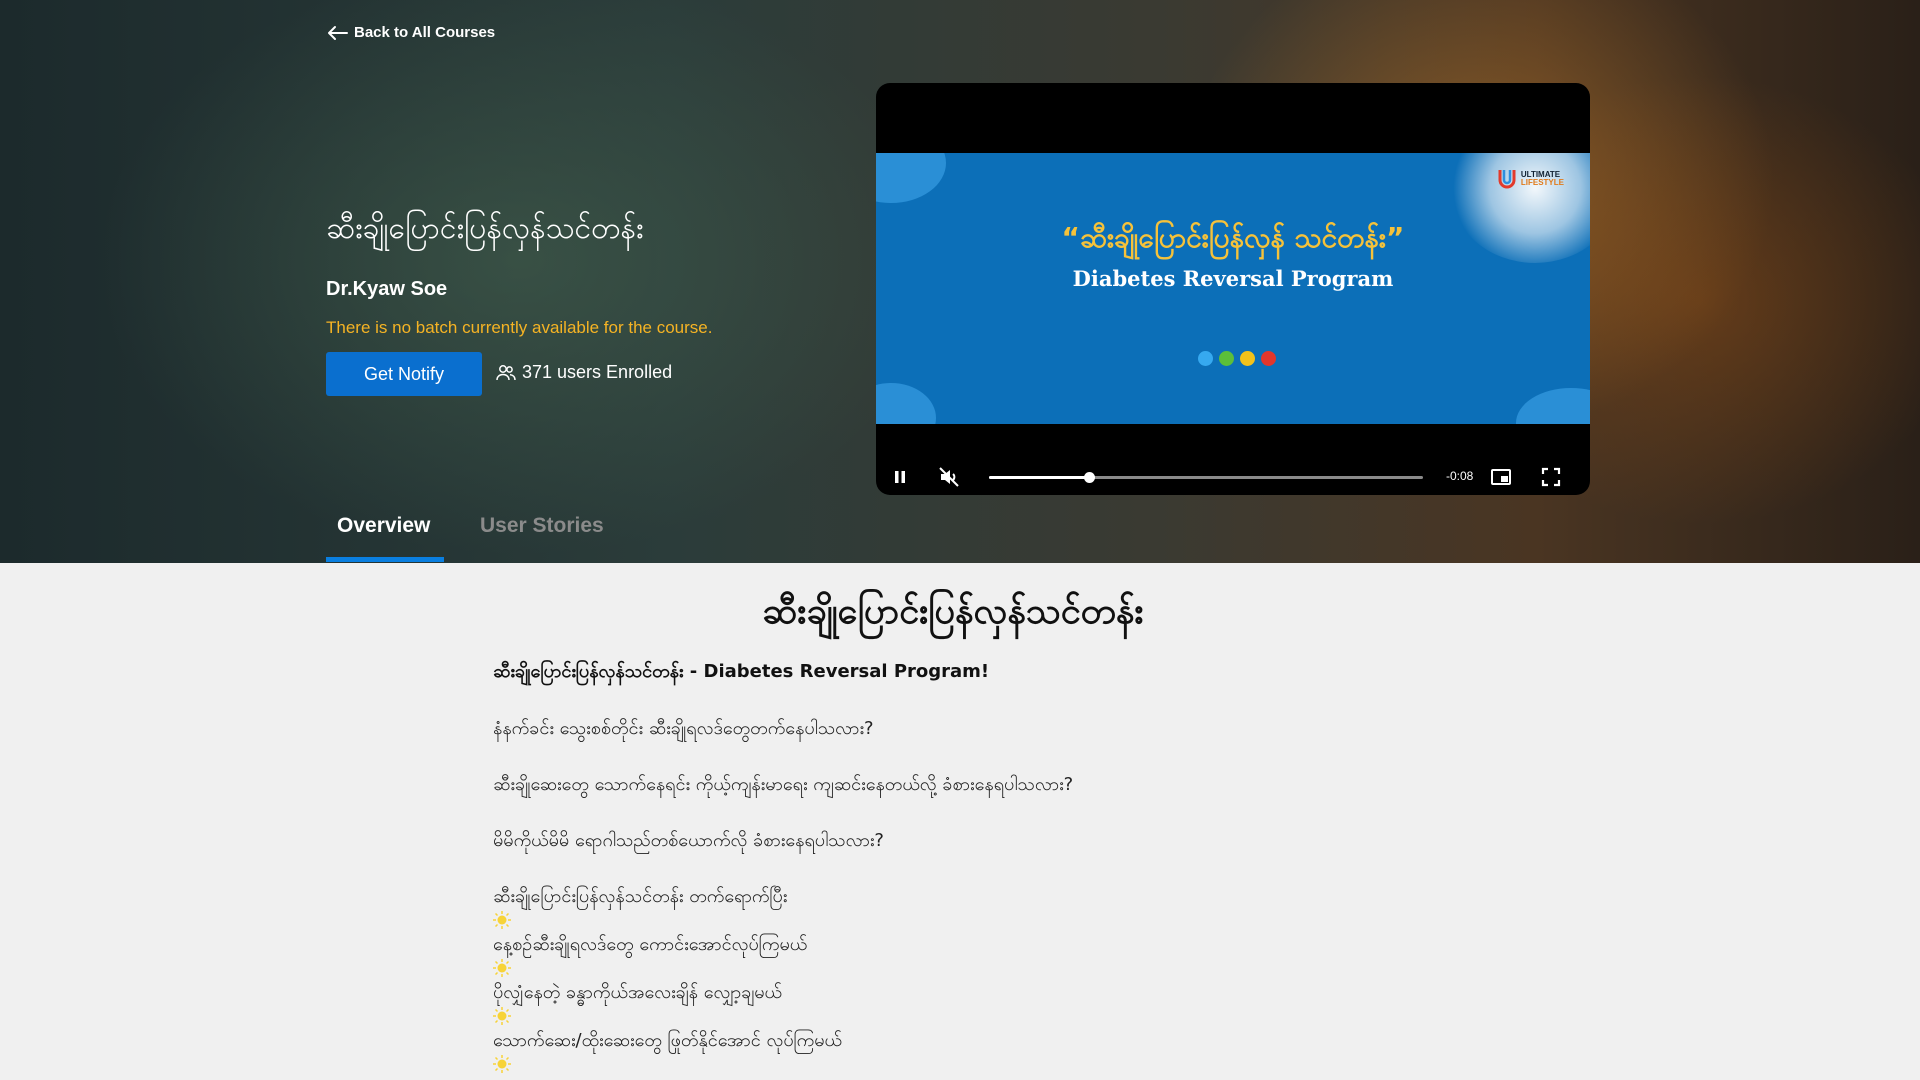  What do you see at coordinates (1226, 358) in the screenshot?
I see `dot-green` at bounding box center [1226, 358].